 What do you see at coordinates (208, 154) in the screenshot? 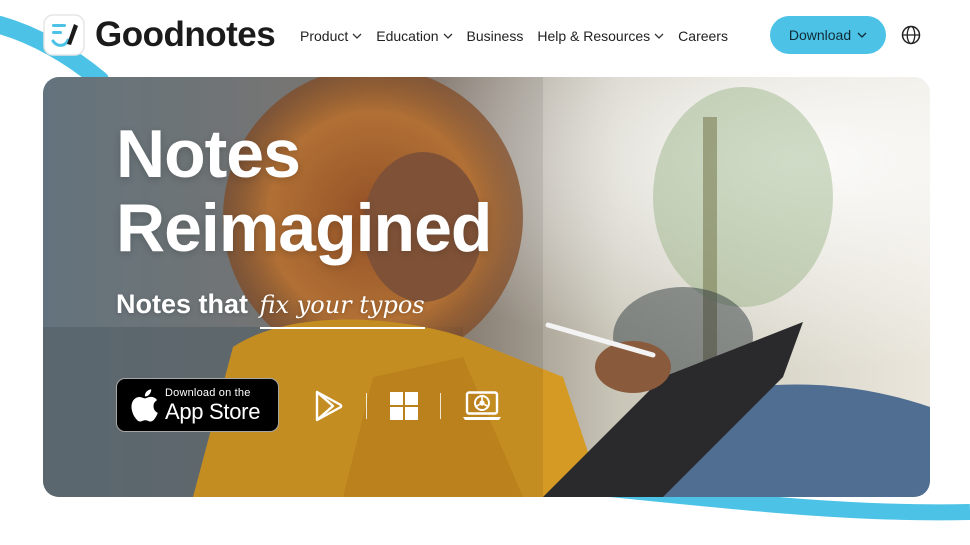
I see `hero-headline-line-1: Notes` at bounding box center [208, 154].